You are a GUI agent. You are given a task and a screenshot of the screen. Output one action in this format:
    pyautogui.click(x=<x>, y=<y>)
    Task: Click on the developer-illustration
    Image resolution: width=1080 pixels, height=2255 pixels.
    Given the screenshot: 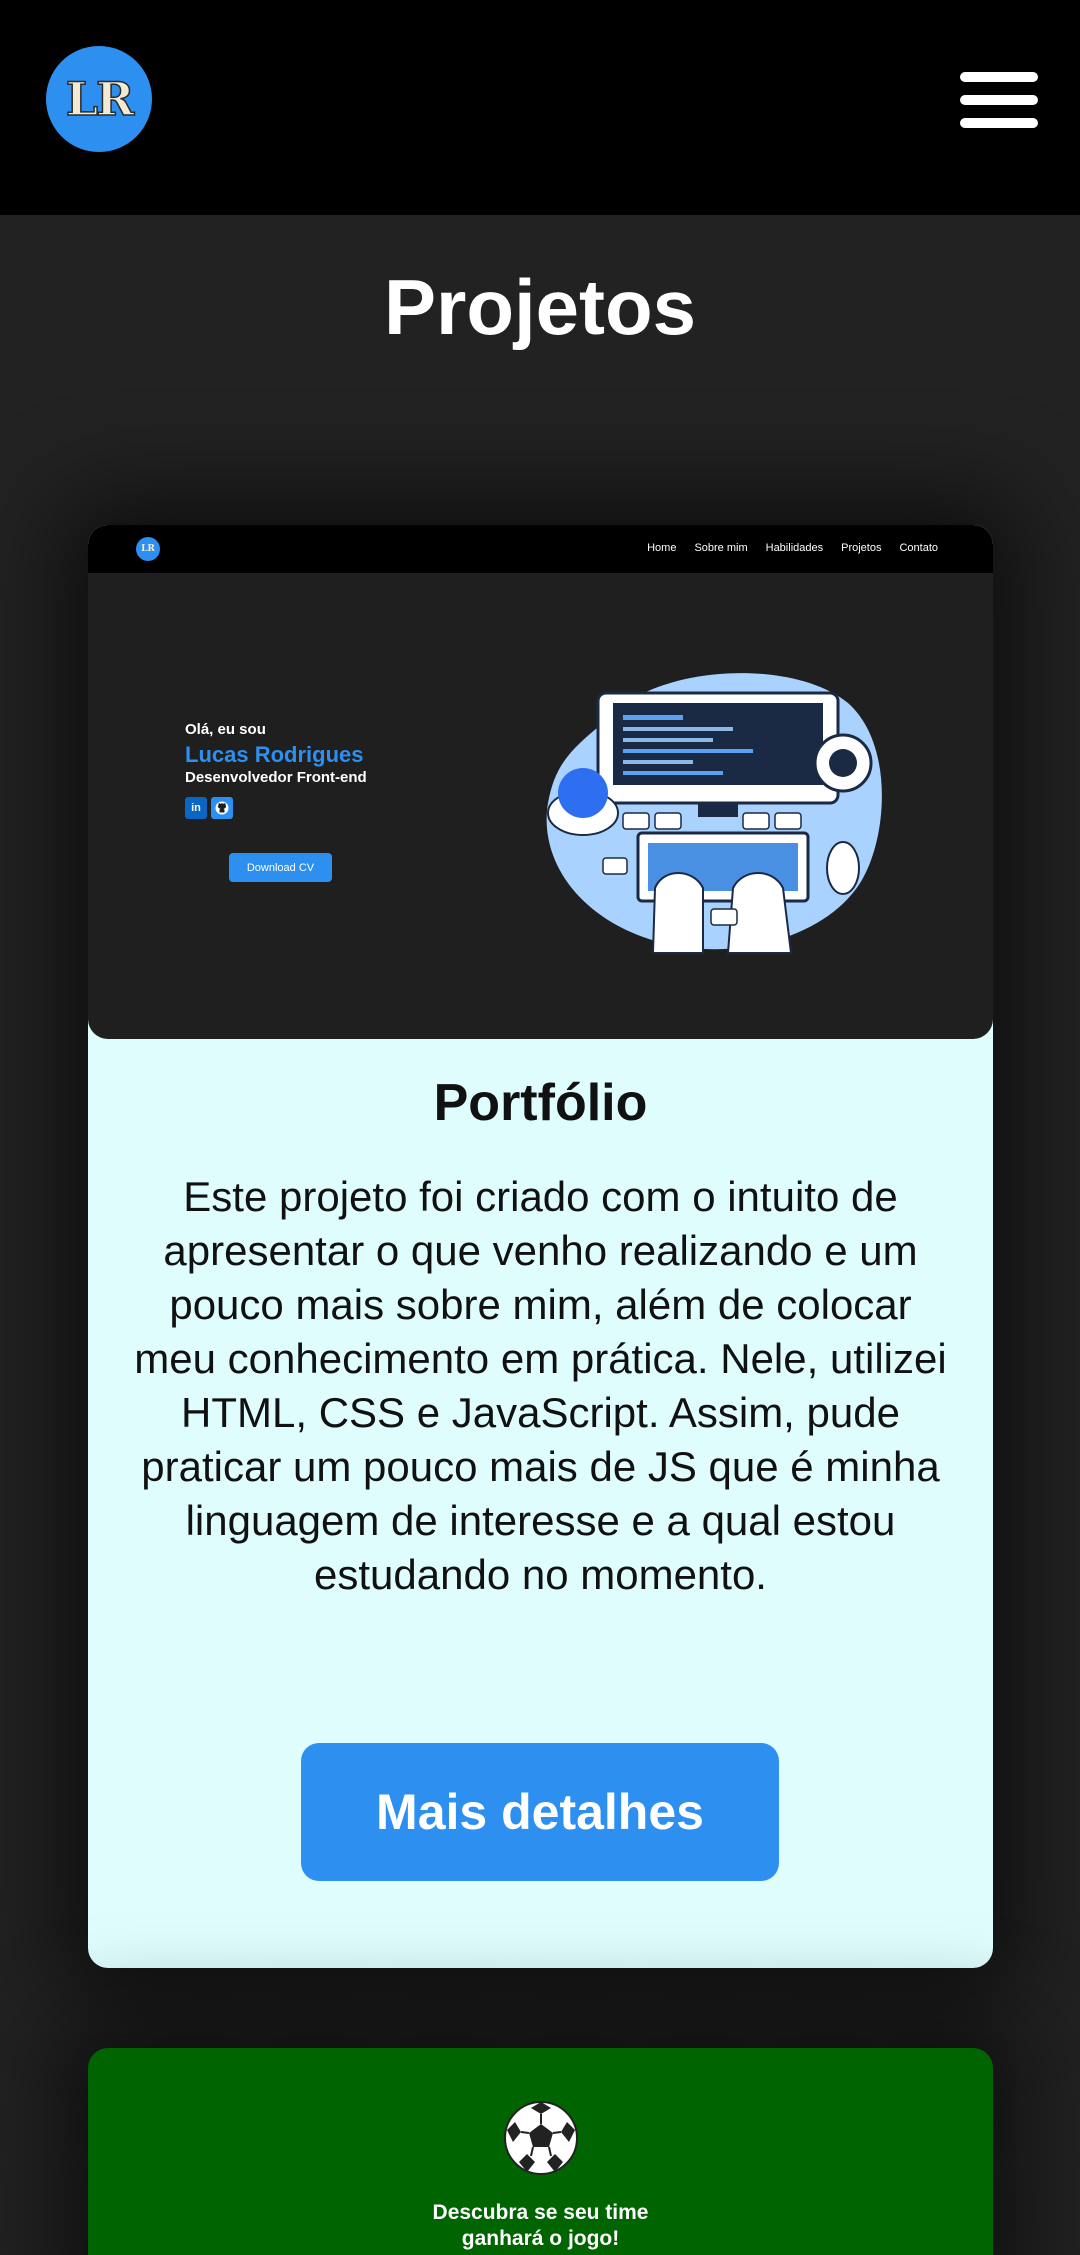 What is the action you would take?
    pyautogui.click(x=714, y=813)
    